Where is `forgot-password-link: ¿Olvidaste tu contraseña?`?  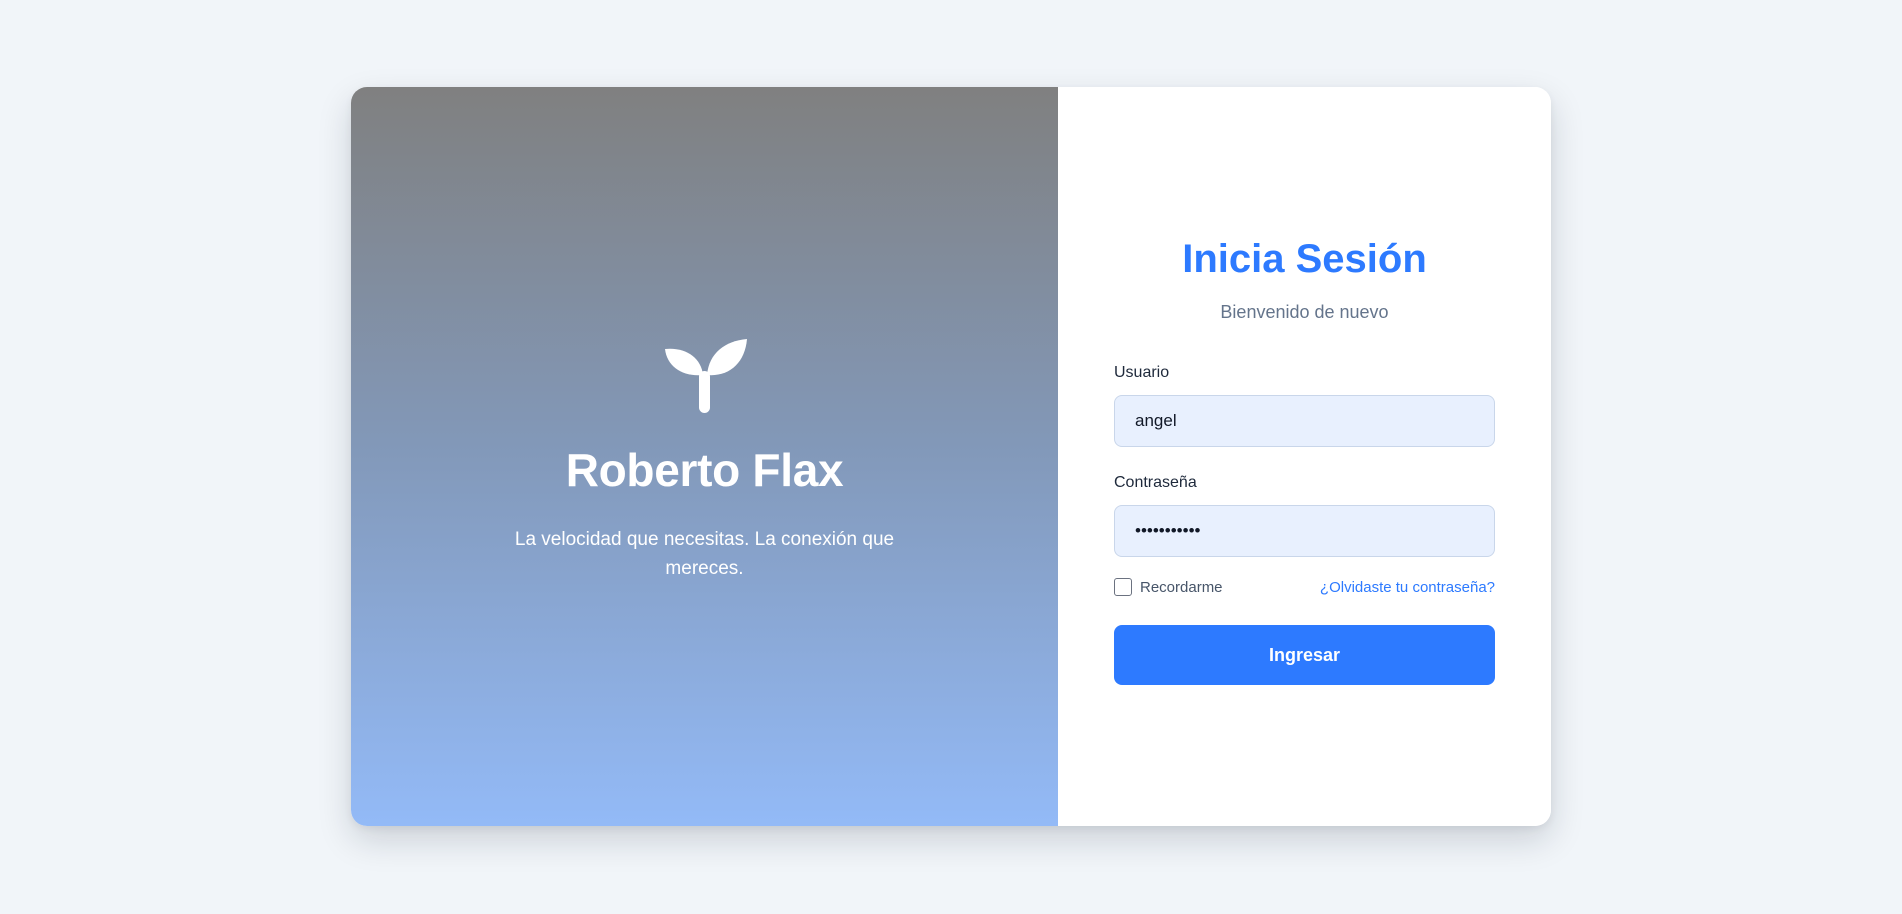 forgot-password-link: ¿Olvidaste tu contraseña? is located at coordinates (1407, 587).